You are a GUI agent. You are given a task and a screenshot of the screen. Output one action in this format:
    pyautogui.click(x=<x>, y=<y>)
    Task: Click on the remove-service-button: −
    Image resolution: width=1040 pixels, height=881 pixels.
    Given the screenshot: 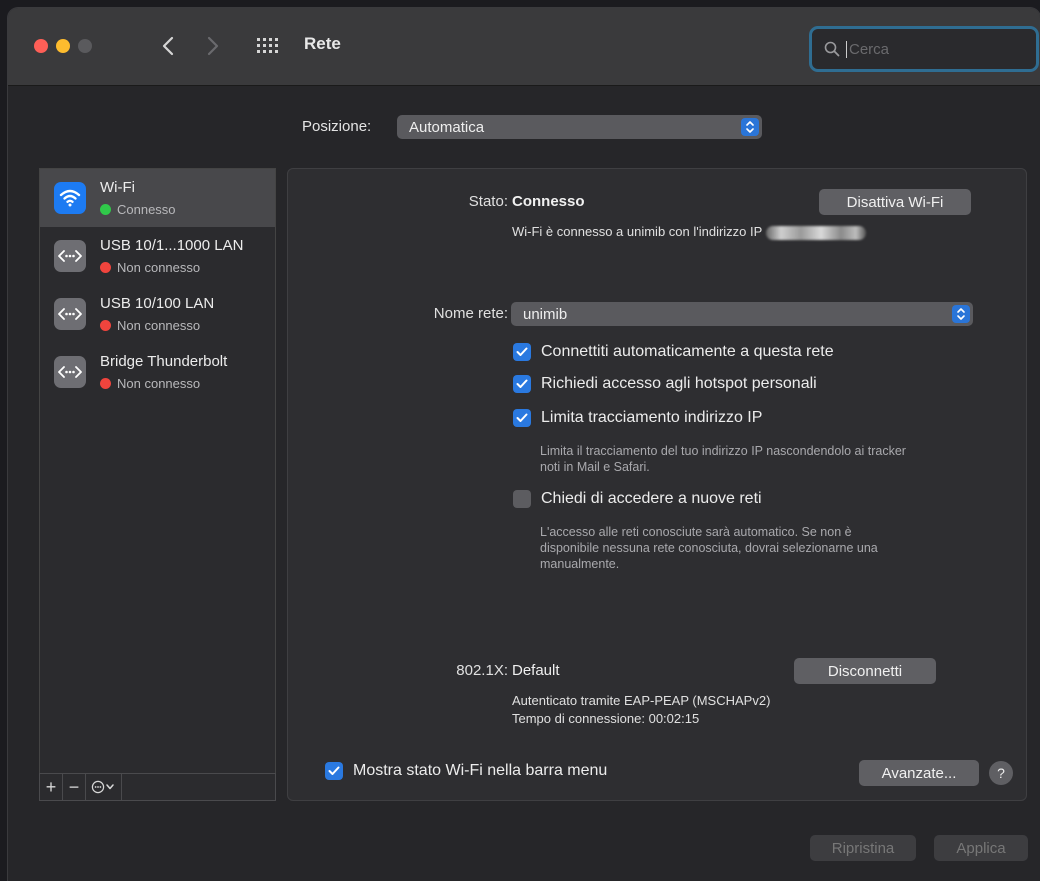 What is the action you would take?
    pyautogui.click(x=74, y=787)
    